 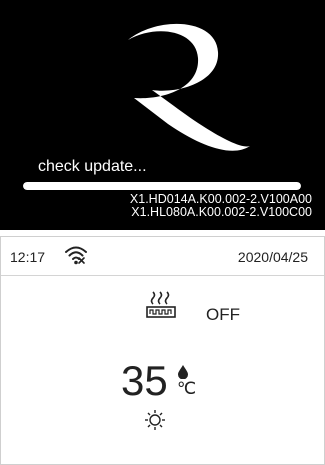 What do you see at coordinates (162, 256) in the screenshot?
I see `status-bar: 12:17 2020/04/25` at bounding box center [162, 256].